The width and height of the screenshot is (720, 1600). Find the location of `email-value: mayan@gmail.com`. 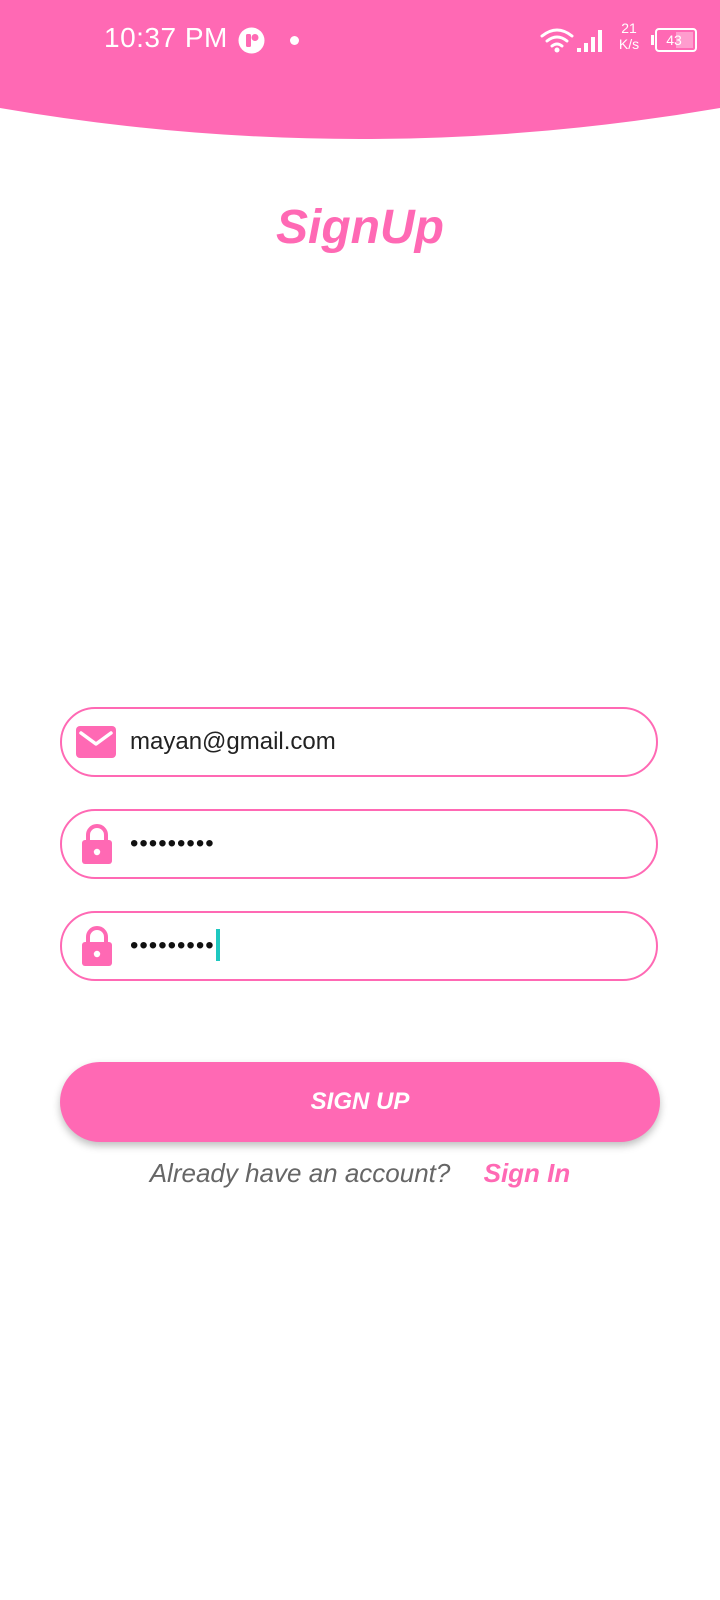

email-value: mayan@gmail.com is located at coordinates (233, 742).